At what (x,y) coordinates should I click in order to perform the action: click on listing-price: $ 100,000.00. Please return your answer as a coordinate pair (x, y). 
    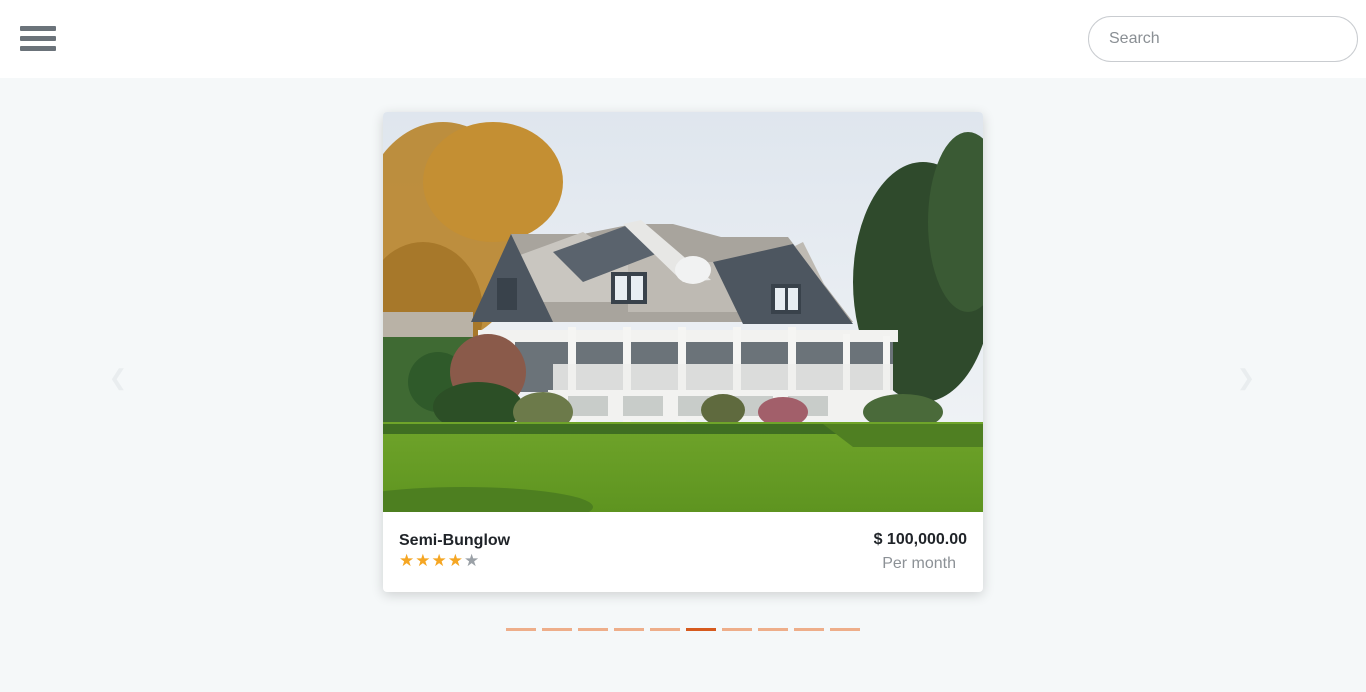
    Looking at the image, I should click on (920, 539).